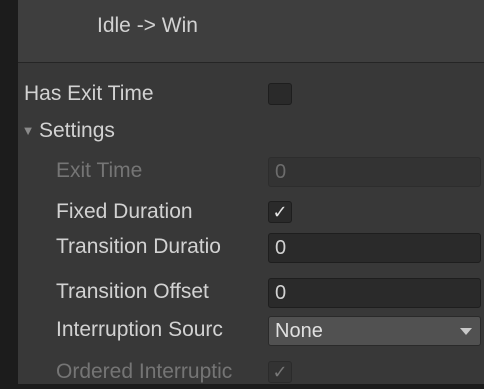 The height and width of the screenshot is (389, 484). What do you see at coordinates (374, 331) in the screenshot?
I see `interruption-source-dropdown: None` at bounding box center [374, 331].